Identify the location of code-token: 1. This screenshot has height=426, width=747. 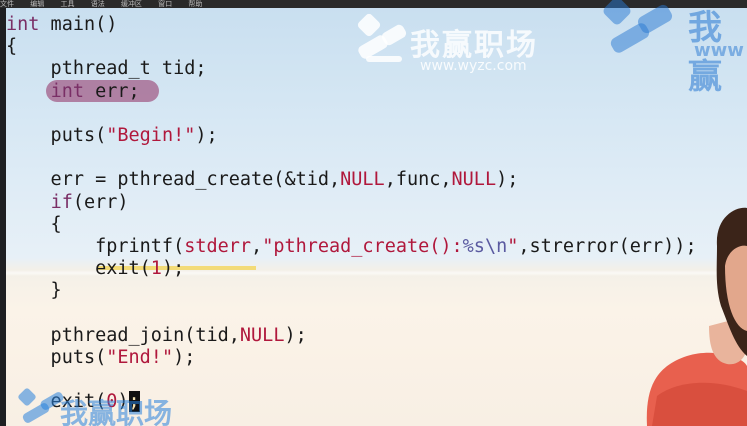
(156, 269).